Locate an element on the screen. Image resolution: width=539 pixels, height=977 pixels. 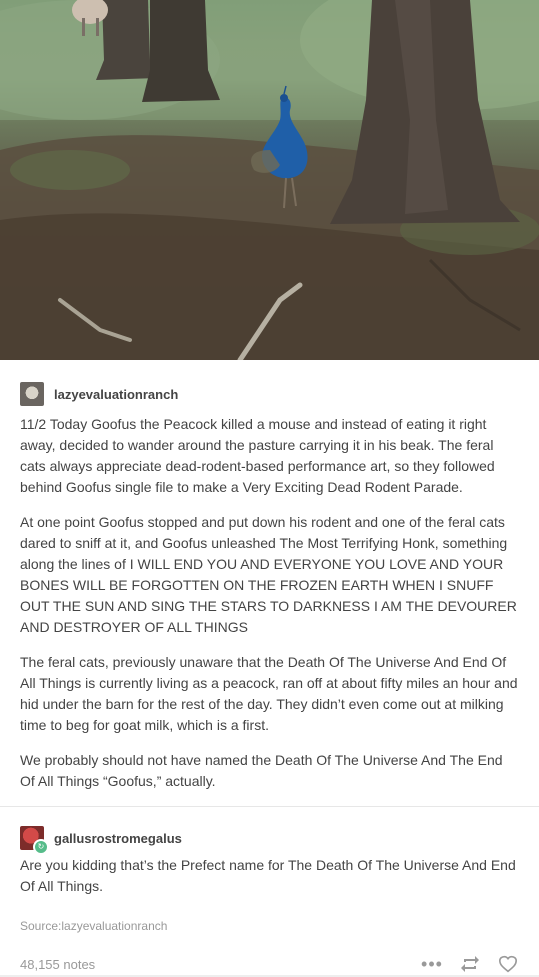
reblog-username: gallusrostromegalus is located at coordinates (118, 838).